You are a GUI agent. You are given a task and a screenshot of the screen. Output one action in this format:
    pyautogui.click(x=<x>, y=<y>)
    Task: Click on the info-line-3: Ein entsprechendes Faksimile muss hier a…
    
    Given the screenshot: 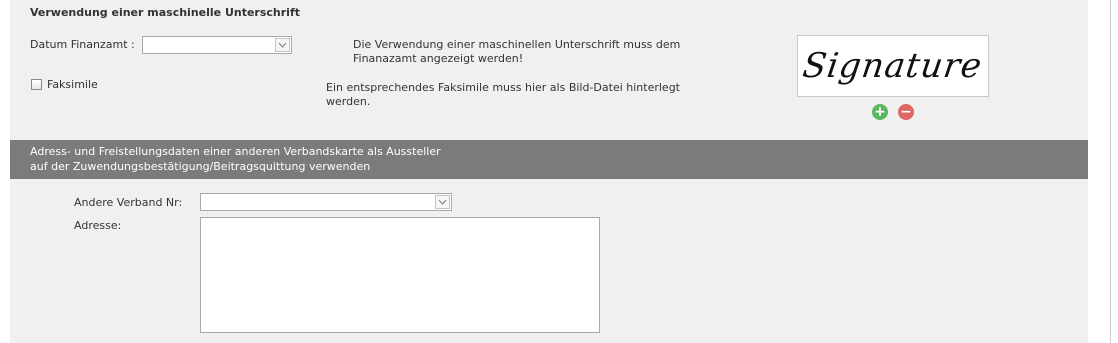 What is the action you would take?
    pyautogui.click(x=503, y=87)
    